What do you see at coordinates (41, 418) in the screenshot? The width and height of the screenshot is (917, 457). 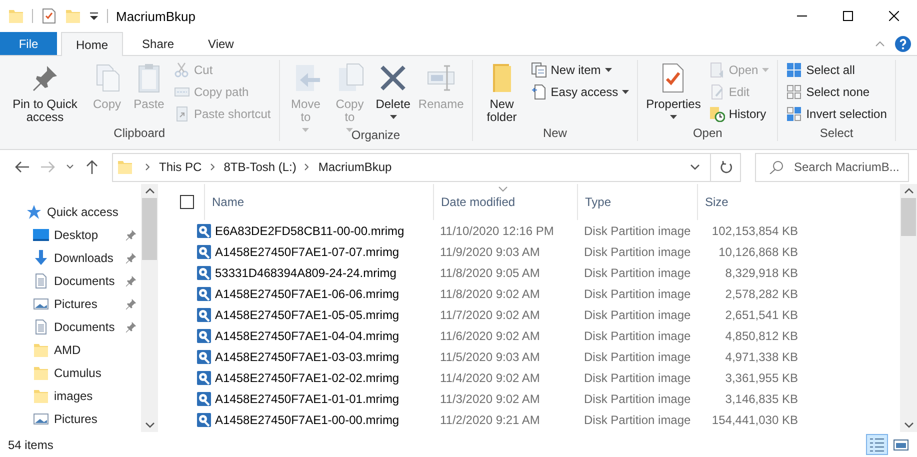 I see `picture-icon` at bounding box center [41, 418].